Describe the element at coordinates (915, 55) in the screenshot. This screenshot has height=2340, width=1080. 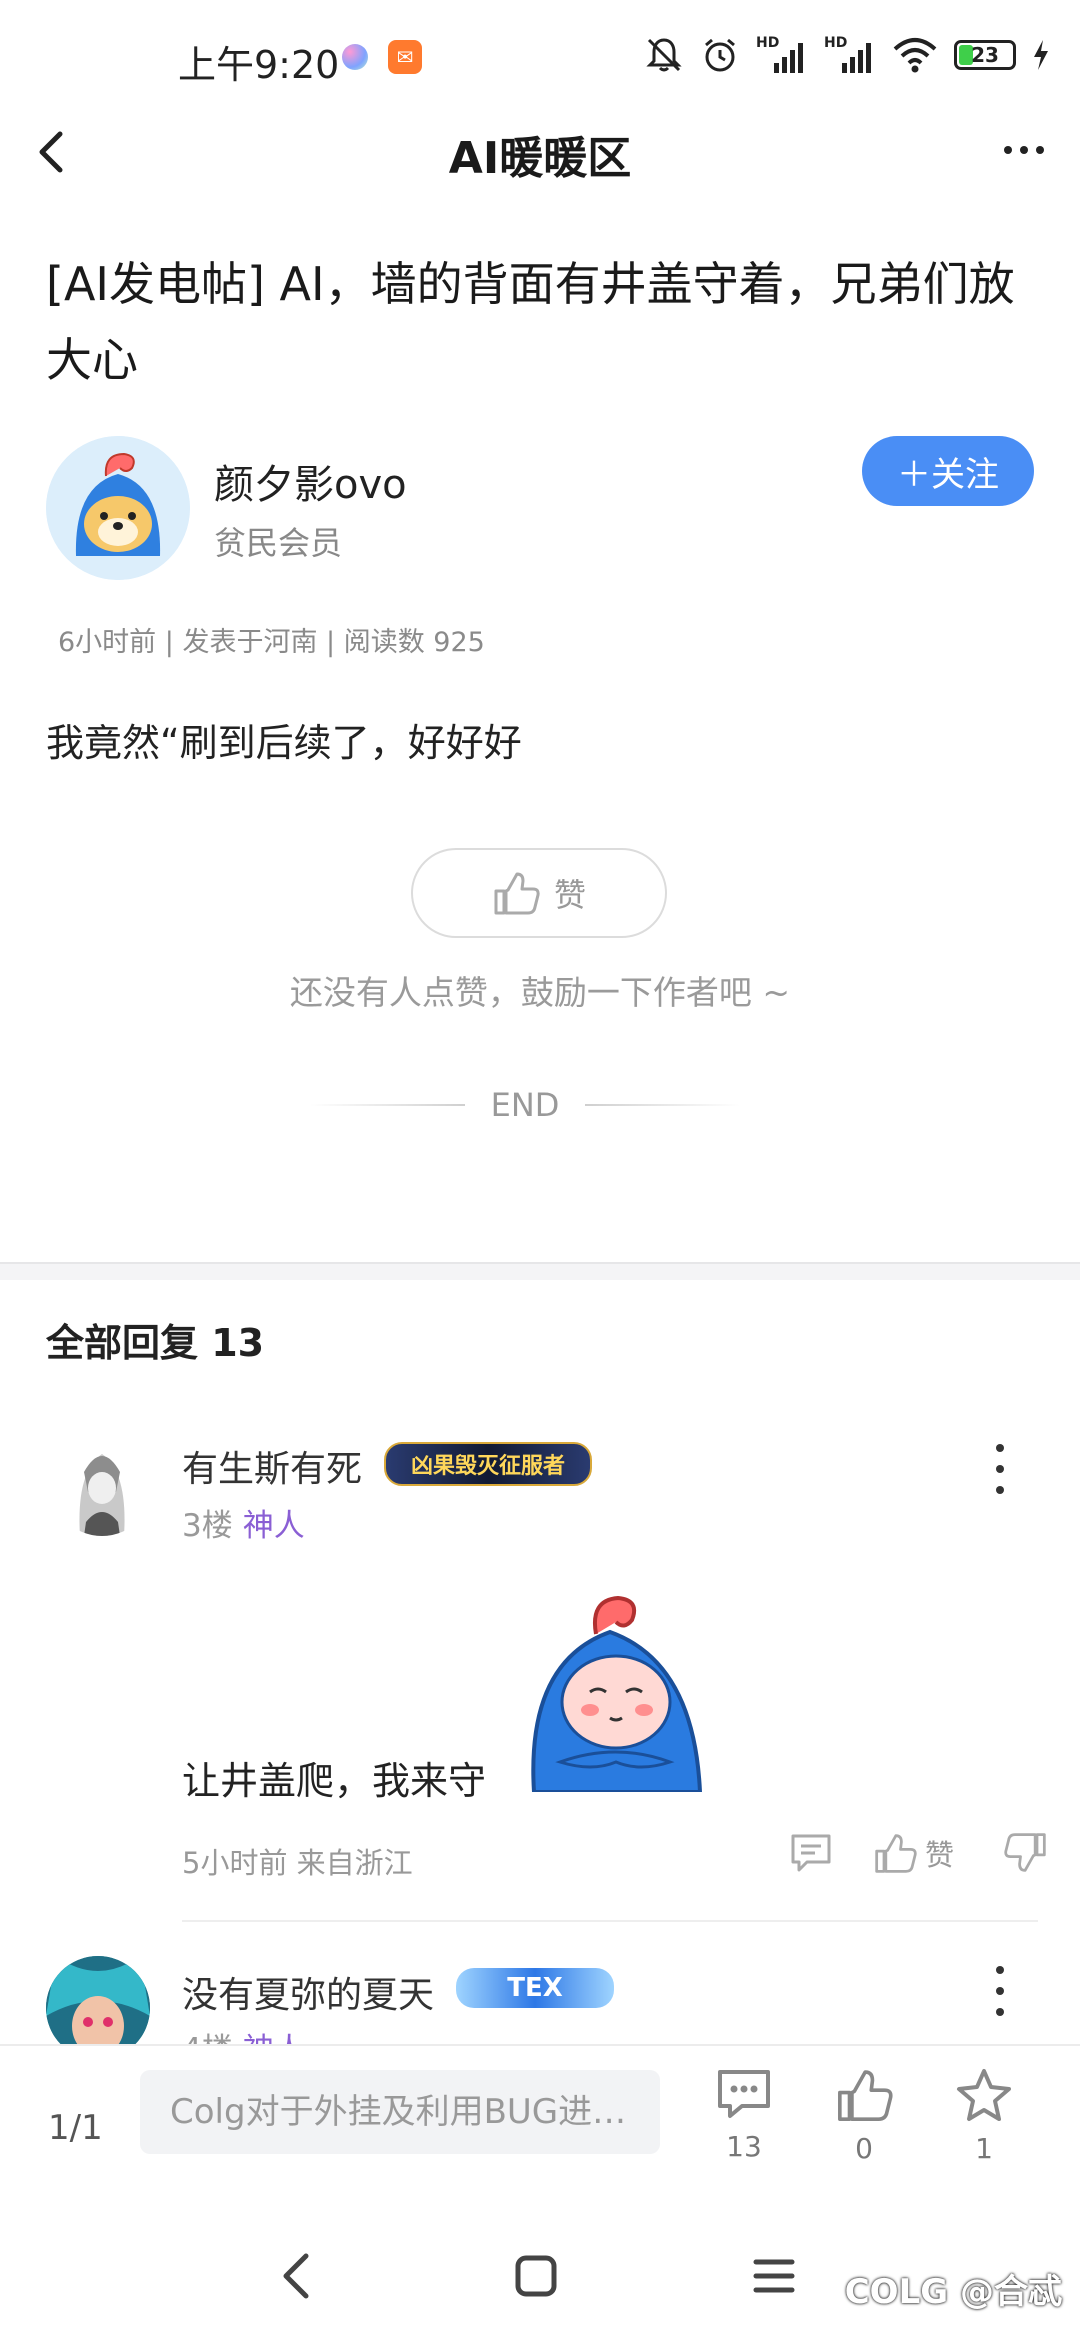
I see `wifi-icon` at that location.